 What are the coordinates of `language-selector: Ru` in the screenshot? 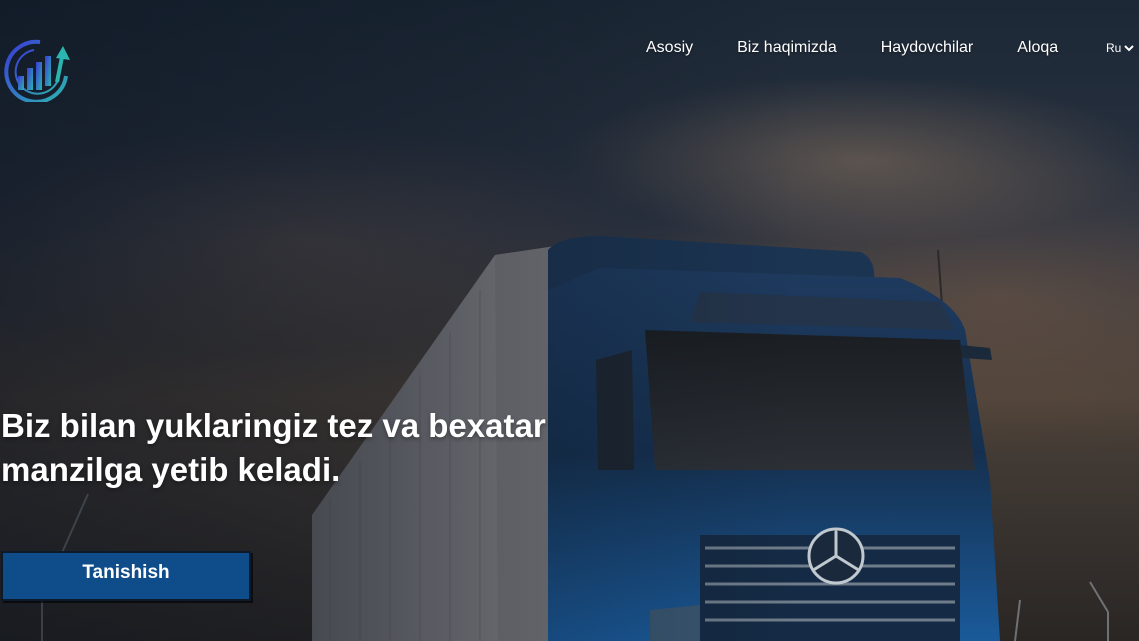 It's located at (1120, 48).